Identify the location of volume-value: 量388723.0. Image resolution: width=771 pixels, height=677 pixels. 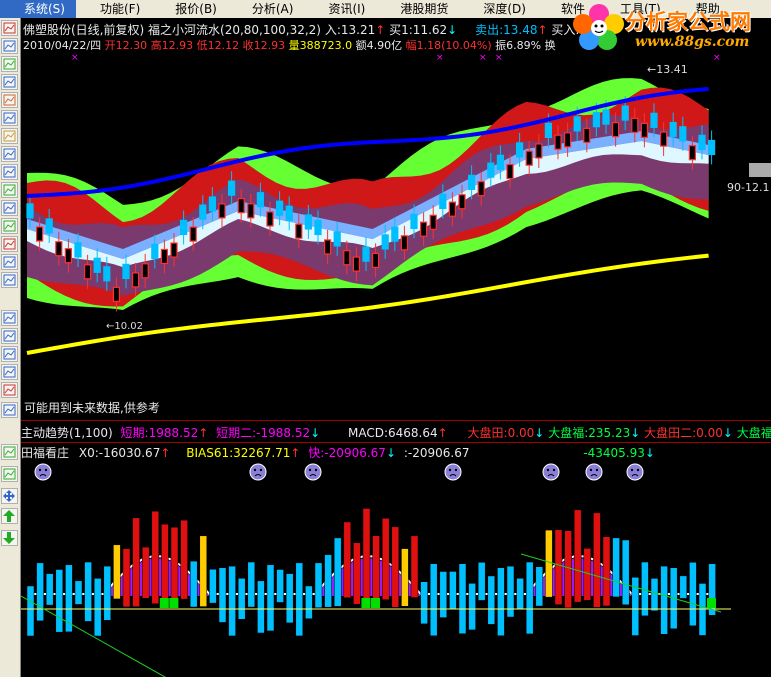
(320, 45).